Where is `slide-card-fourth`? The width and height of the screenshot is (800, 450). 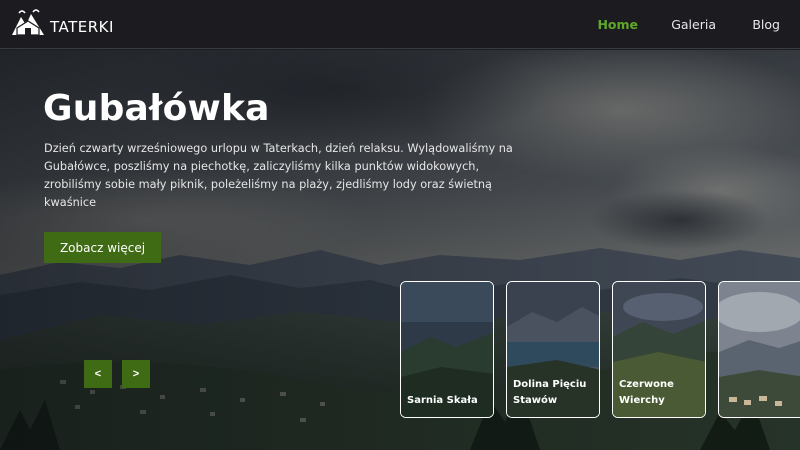
slide-card-fourth is located at coordinates (759, 349).